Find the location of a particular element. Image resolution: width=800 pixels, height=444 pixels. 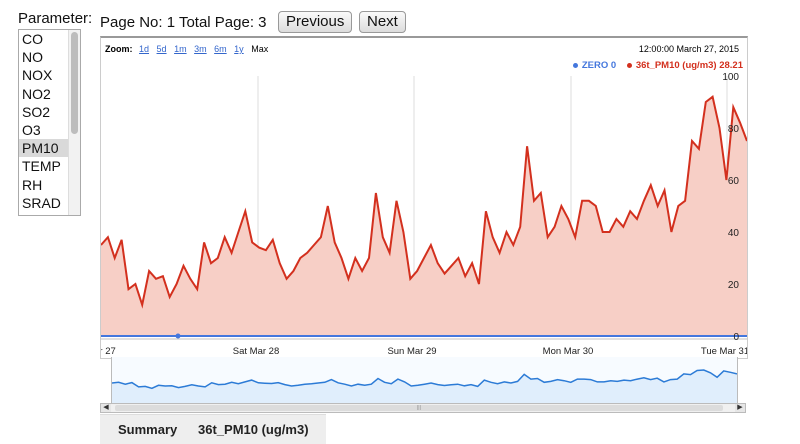

grip-icon: ||| is located at coordinates (419, 408).